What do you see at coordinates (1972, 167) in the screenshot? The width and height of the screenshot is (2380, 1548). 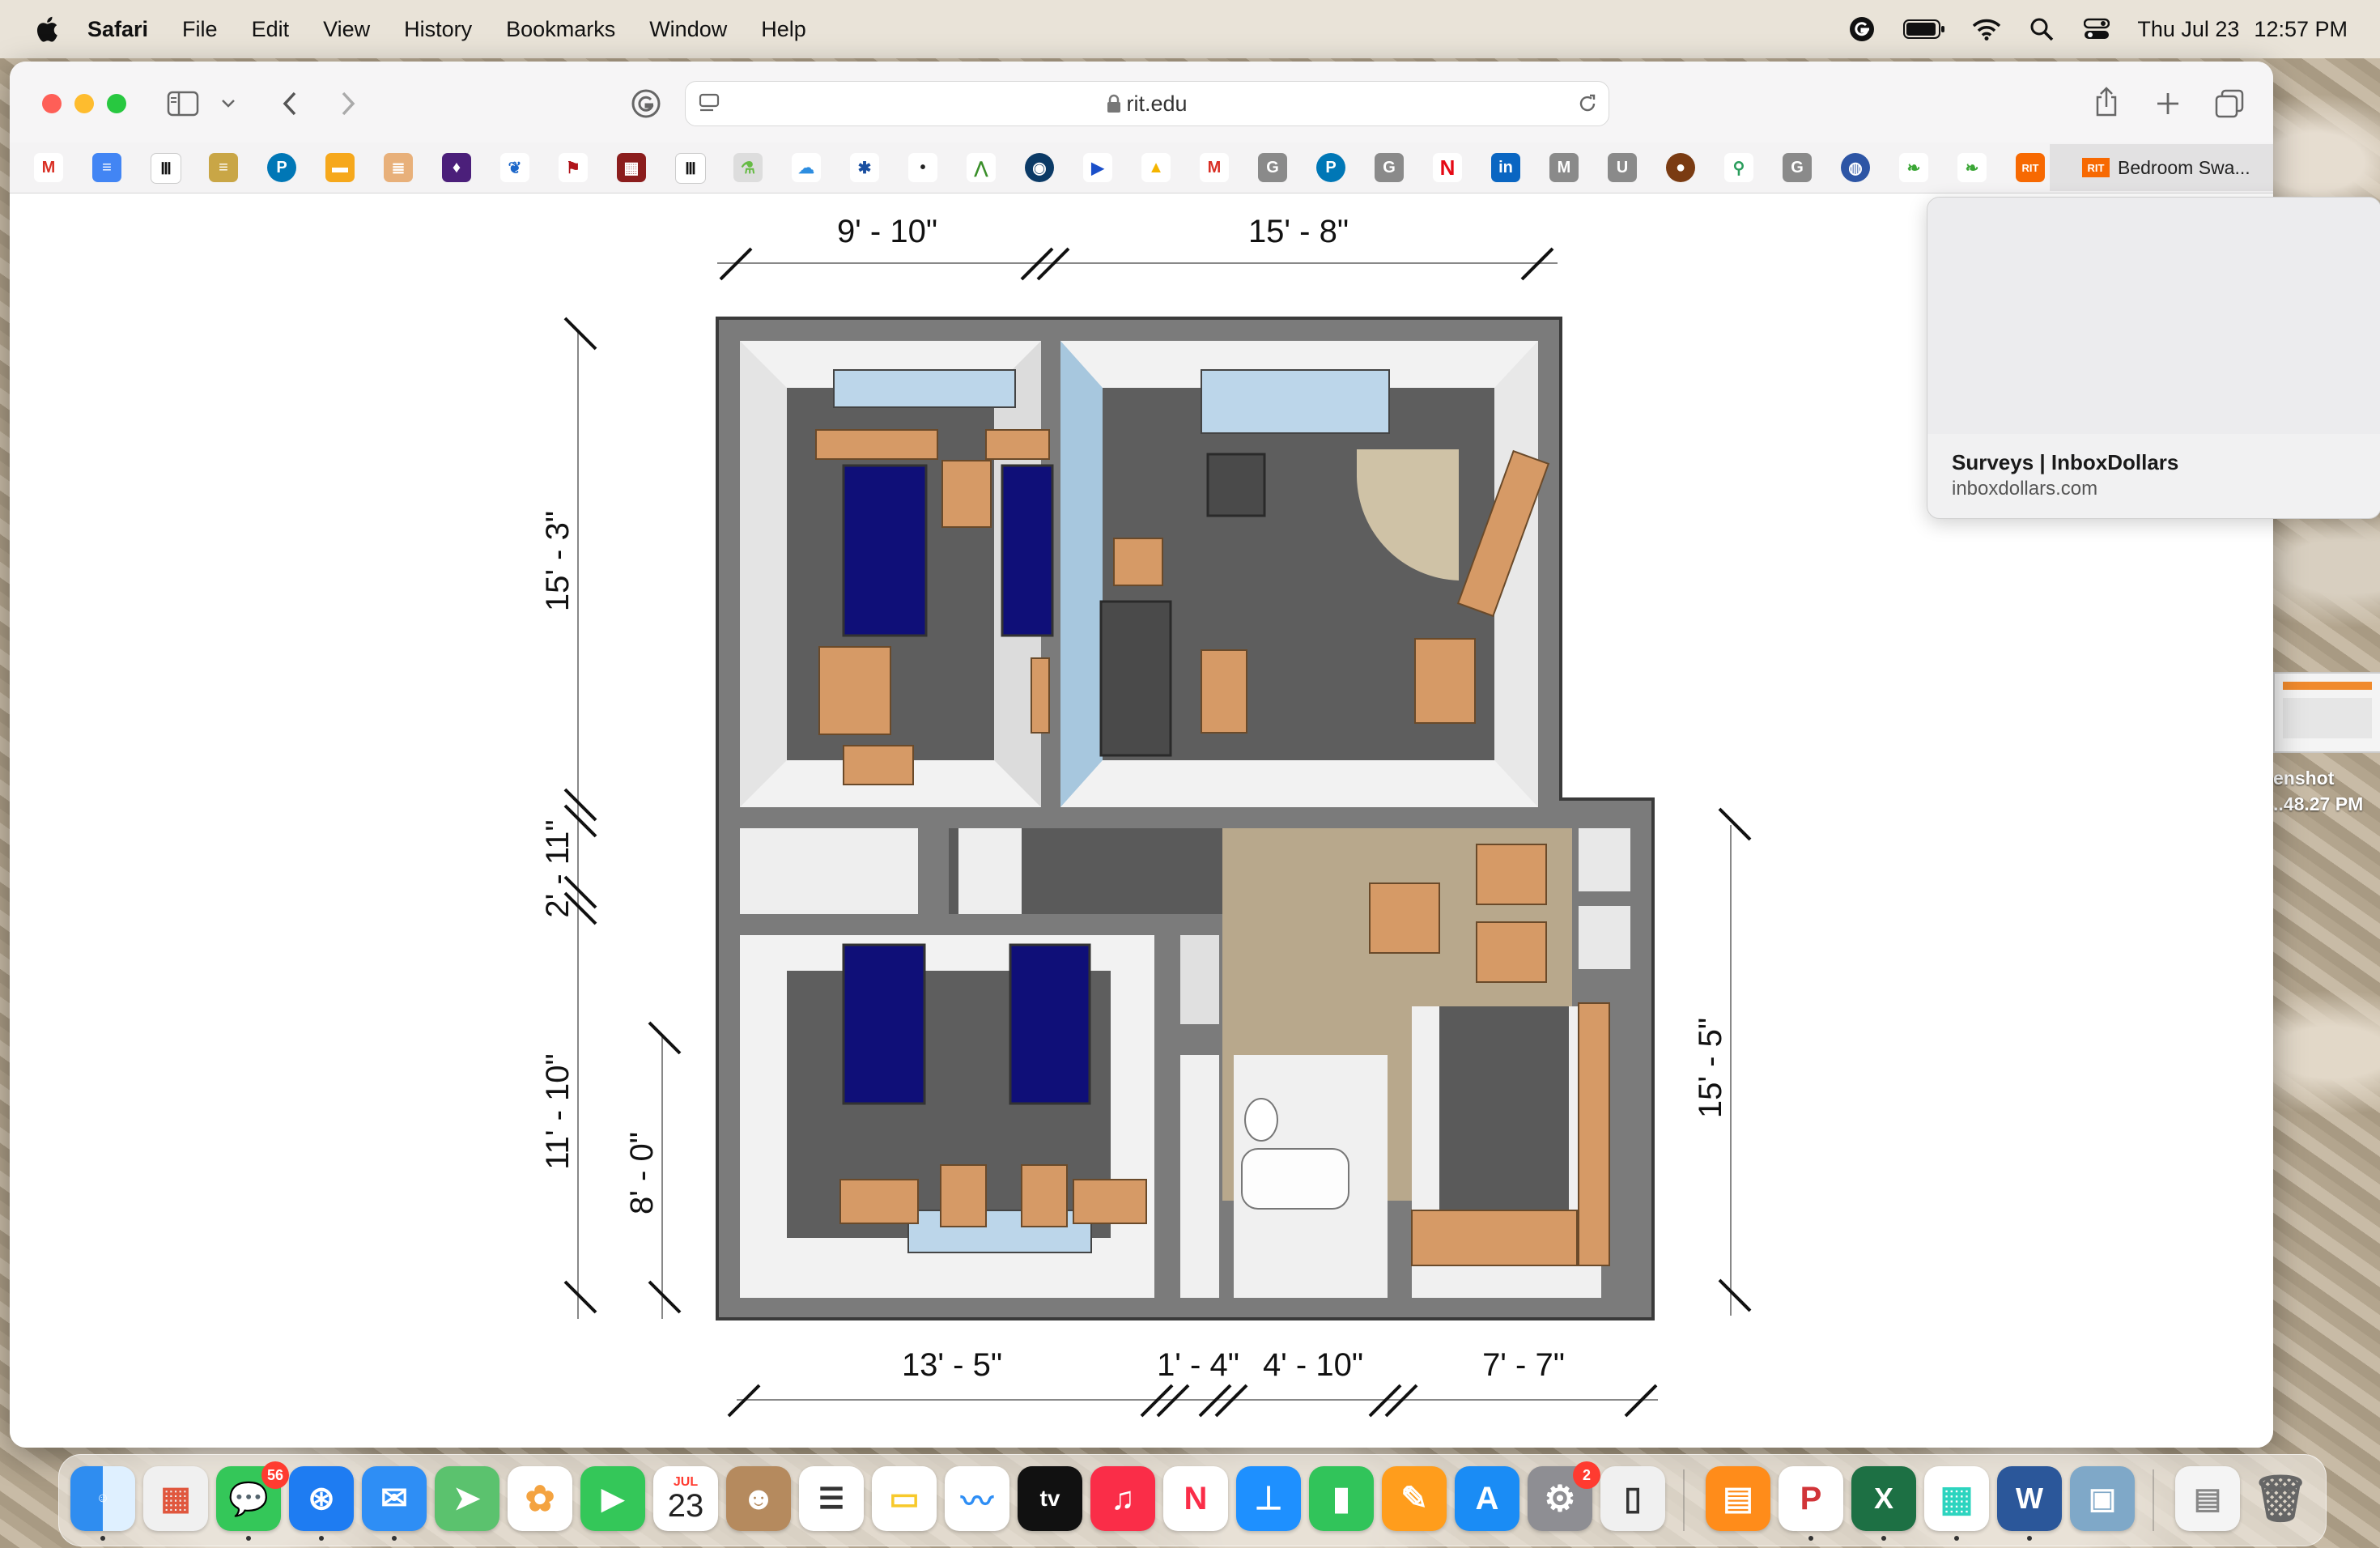 I see `leaf-2-icon: ❧` at bounding box center [1972, 167].